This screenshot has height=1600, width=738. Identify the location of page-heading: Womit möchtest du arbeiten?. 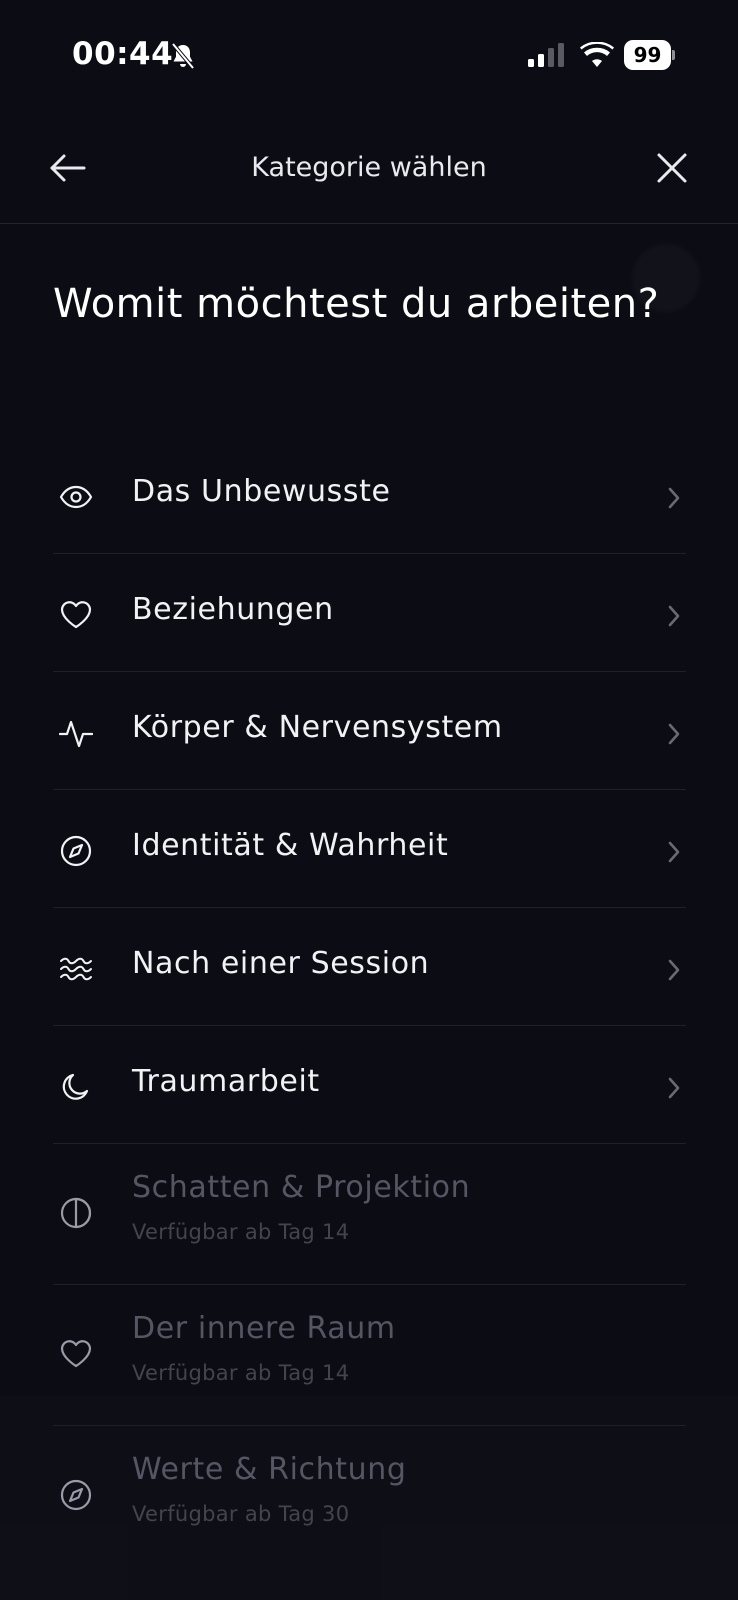
(356, 304).